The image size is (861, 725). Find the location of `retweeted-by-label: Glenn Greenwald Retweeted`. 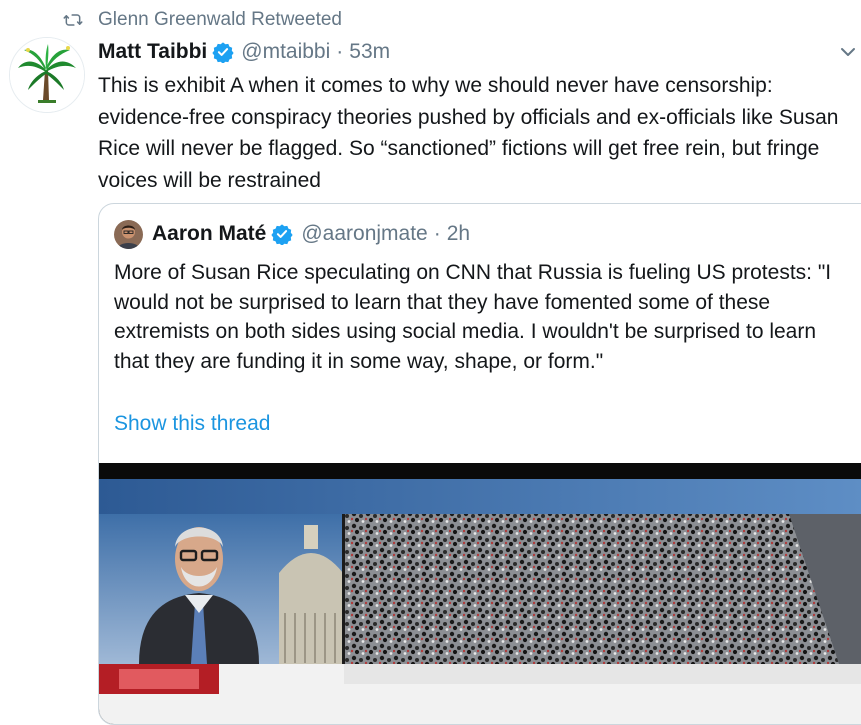

retweeted-by-label: Glenn Greenwald Retweeted is located at coordinates (220, 20).